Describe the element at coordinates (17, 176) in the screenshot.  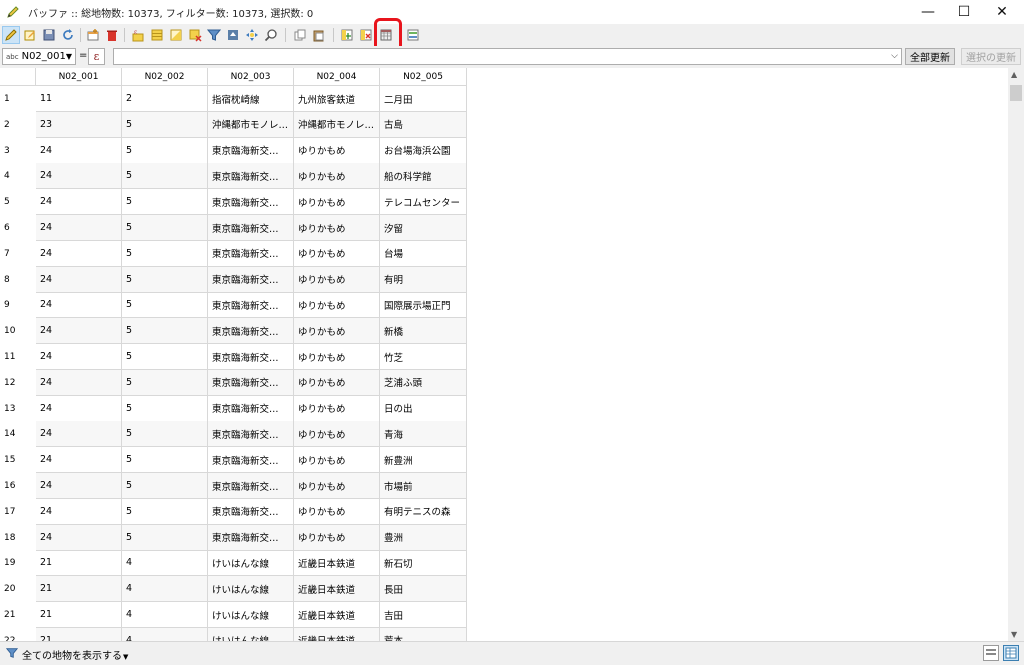
I see `row-number: 4` at that location.